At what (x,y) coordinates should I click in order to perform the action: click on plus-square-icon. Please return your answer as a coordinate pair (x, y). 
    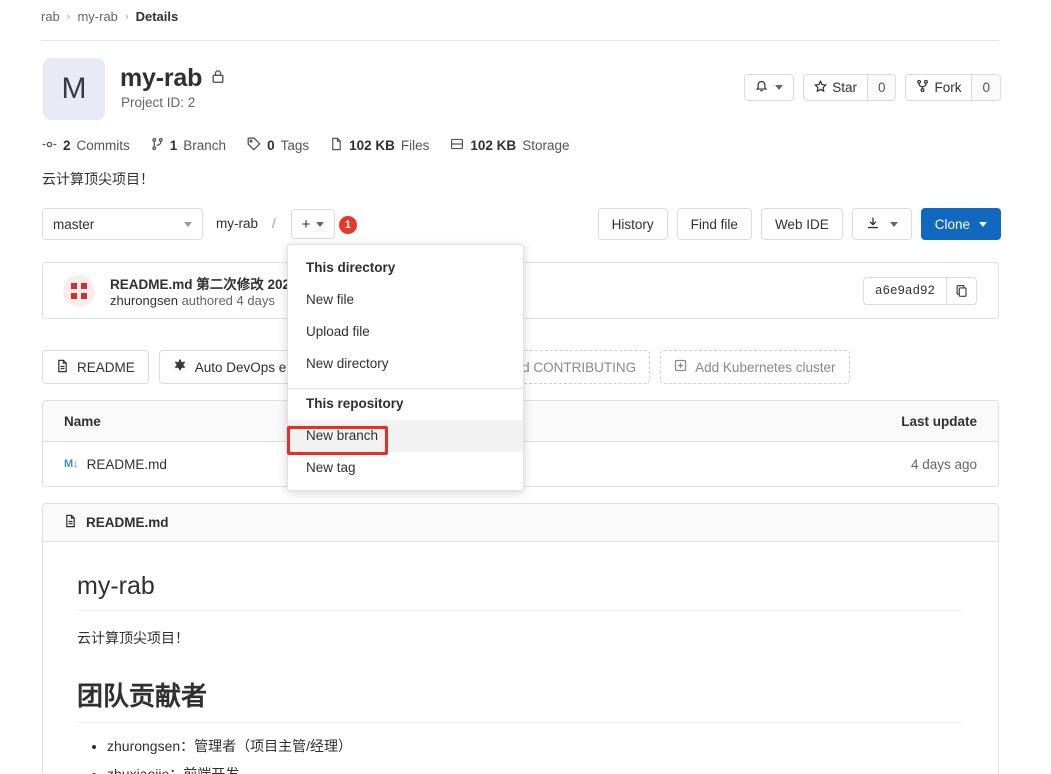
    Looking at the image, I should click on (680, 367).